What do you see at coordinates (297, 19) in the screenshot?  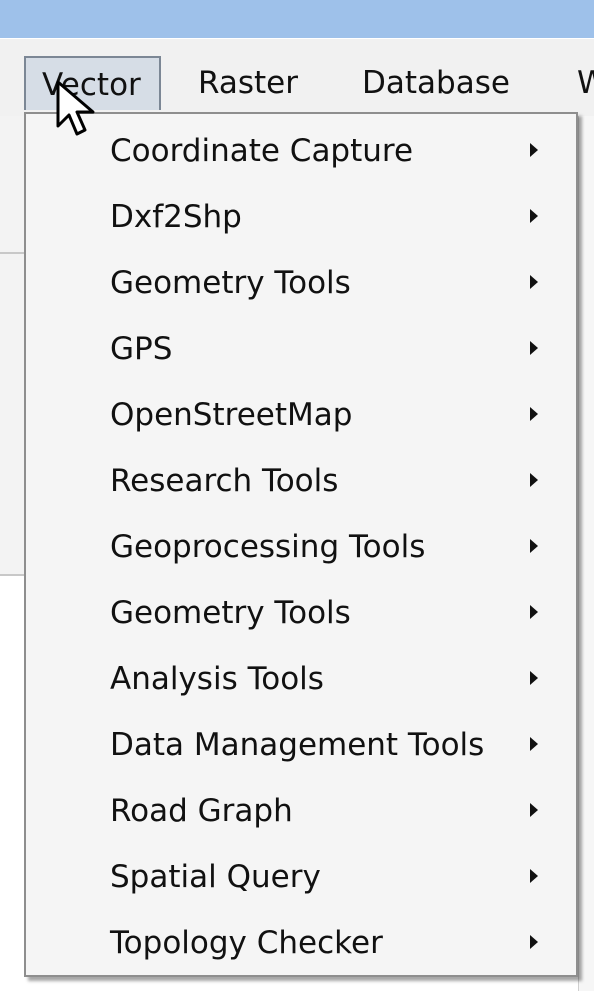 I see `window-titlebar` at bounding box center [297, 19].